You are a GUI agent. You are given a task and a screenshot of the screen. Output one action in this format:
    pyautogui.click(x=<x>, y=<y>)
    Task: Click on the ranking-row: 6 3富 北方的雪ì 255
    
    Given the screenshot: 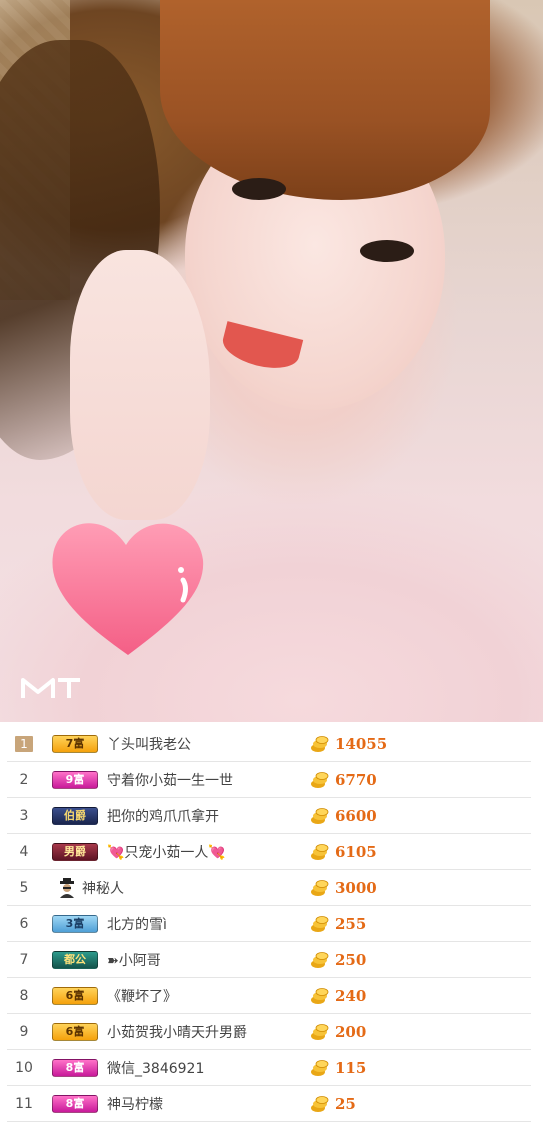 What is the action you would take?
    pyautogui.click(x=269, y=924)
    